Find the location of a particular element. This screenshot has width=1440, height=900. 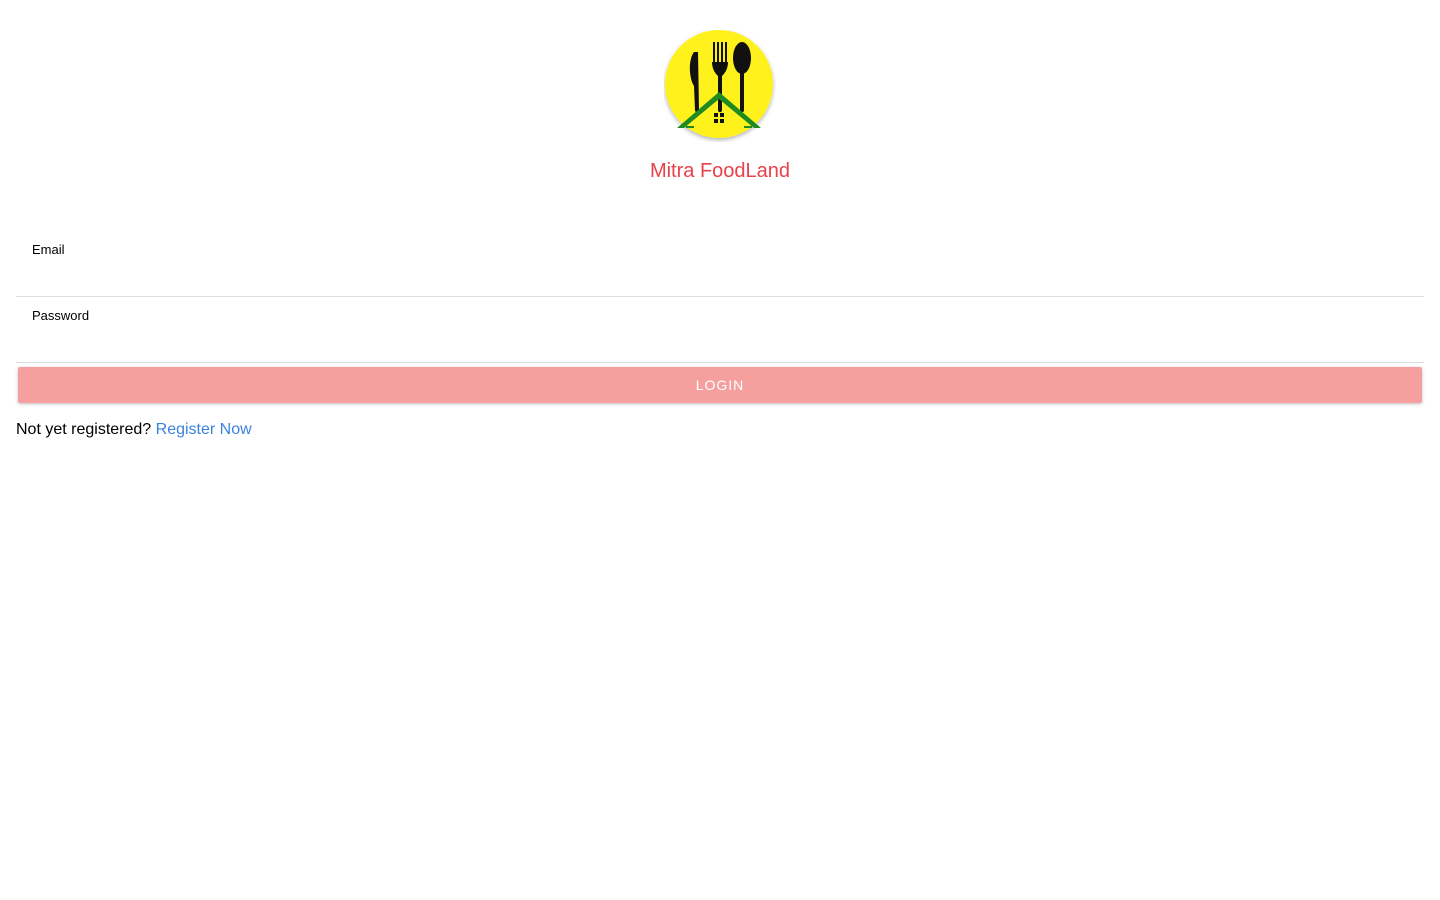

register-prompt-line: Not yet registered? Register Now is located at coordinates (134, 430).